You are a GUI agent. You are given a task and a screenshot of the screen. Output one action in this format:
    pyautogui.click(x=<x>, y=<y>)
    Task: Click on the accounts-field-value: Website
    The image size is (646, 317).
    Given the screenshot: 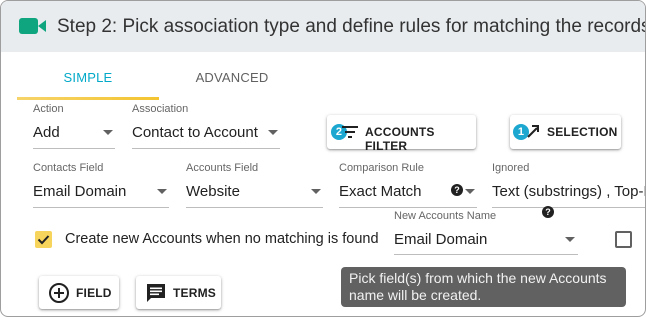 What is the action you would take?
    pyautogui.click(x=213, y=191)
    